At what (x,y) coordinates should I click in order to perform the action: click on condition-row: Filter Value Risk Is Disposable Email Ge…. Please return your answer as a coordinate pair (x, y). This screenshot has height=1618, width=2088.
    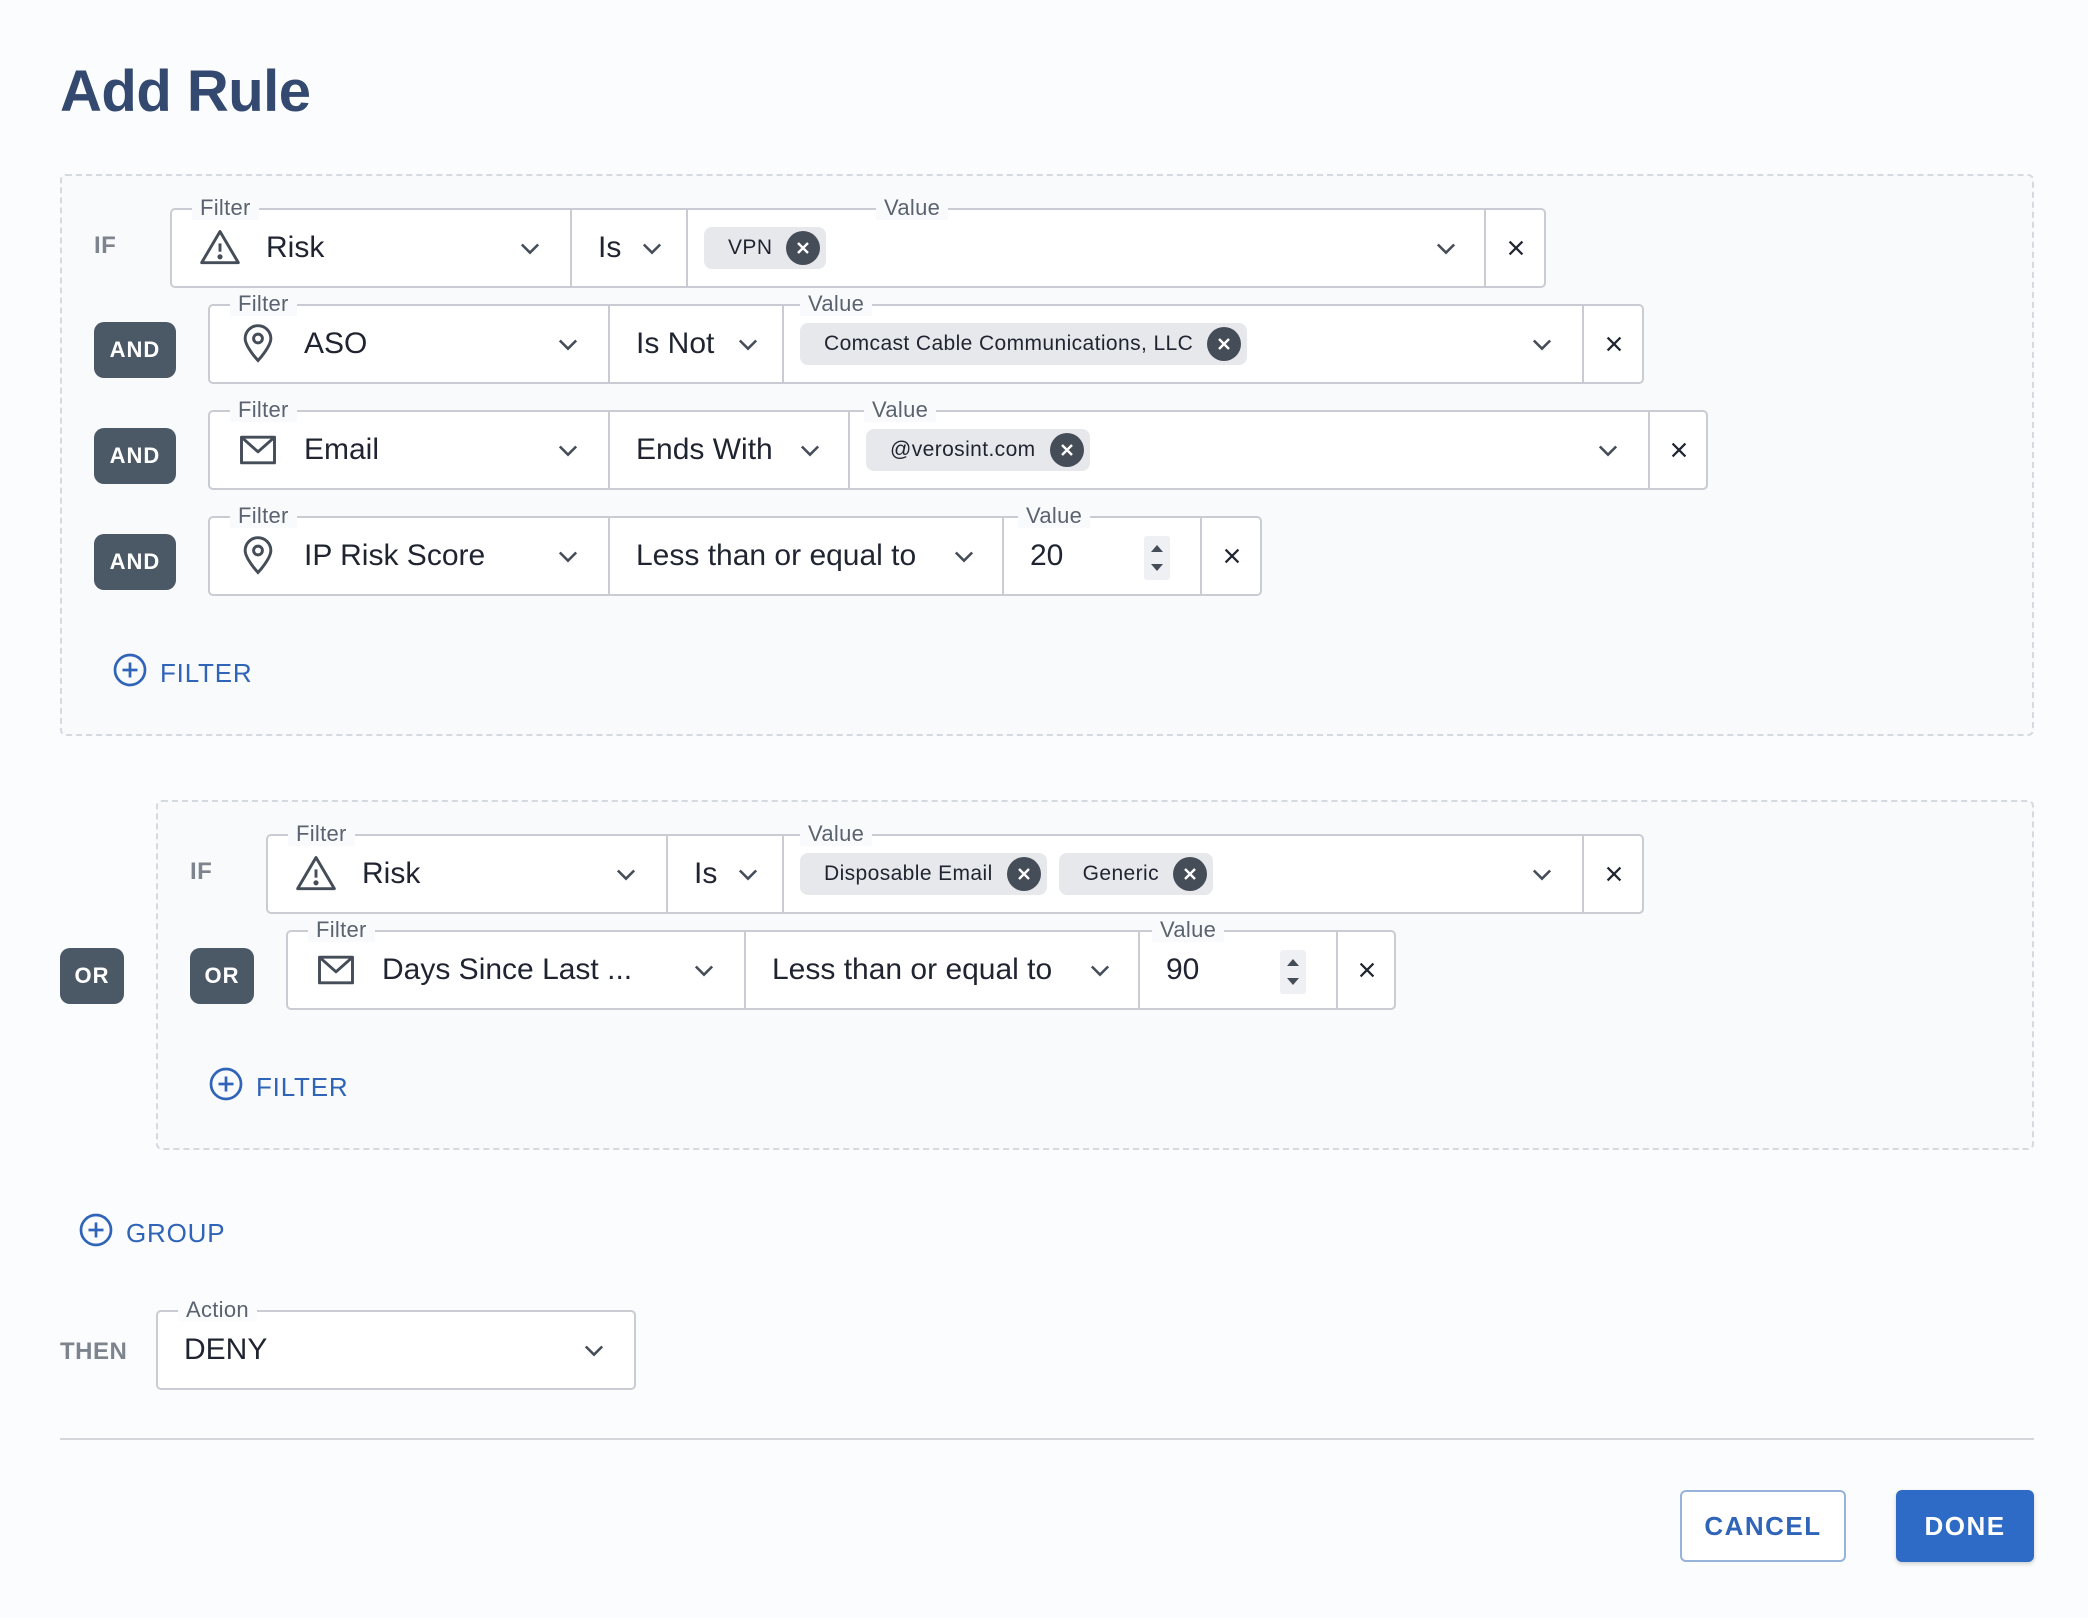
    Looking at the image, I should click on (955, 868).